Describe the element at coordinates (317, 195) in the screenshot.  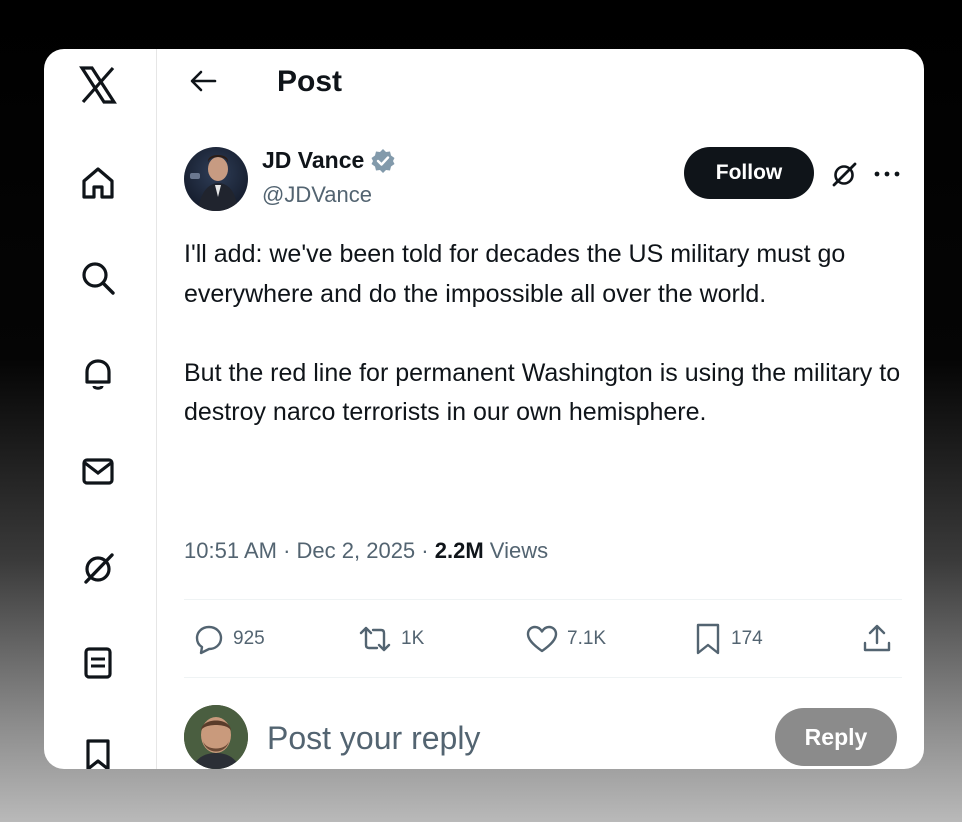
I see `author-handle: @JDVance` at that location.